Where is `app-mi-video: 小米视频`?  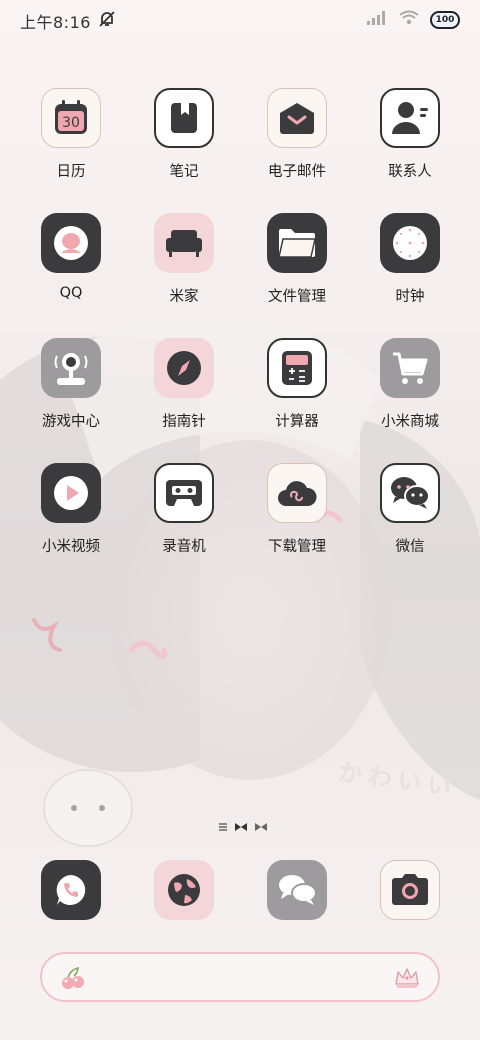 app-mi-video: 小米视频 is located at coordinates (71, 518).